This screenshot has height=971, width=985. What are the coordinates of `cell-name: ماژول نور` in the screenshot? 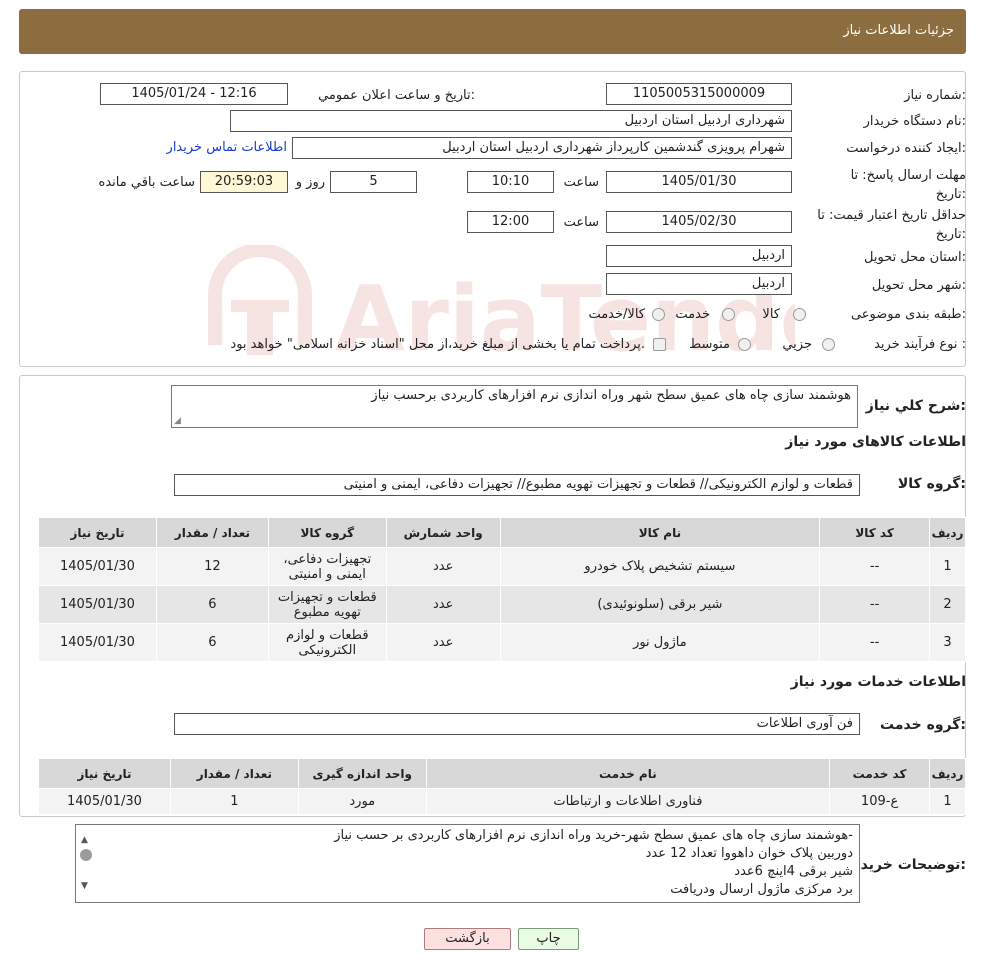 It's located at (660, 642).